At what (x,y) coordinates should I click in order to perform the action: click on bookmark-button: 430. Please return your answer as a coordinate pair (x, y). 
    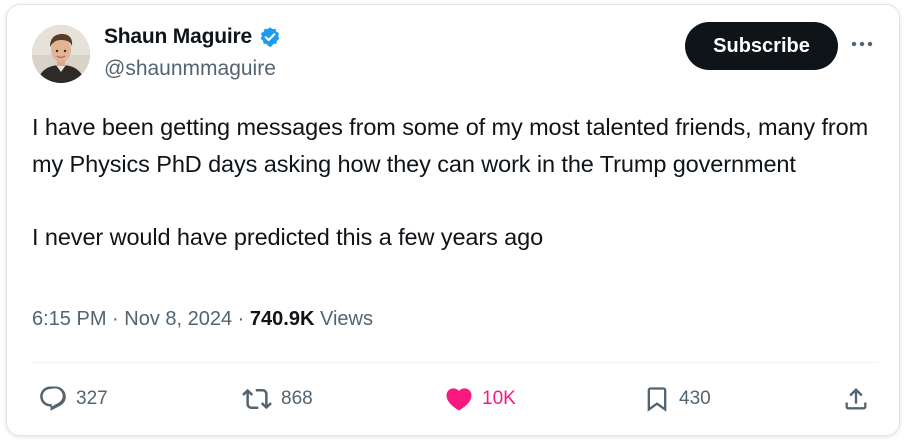
    Looking at the image, I should click on (677, 399).